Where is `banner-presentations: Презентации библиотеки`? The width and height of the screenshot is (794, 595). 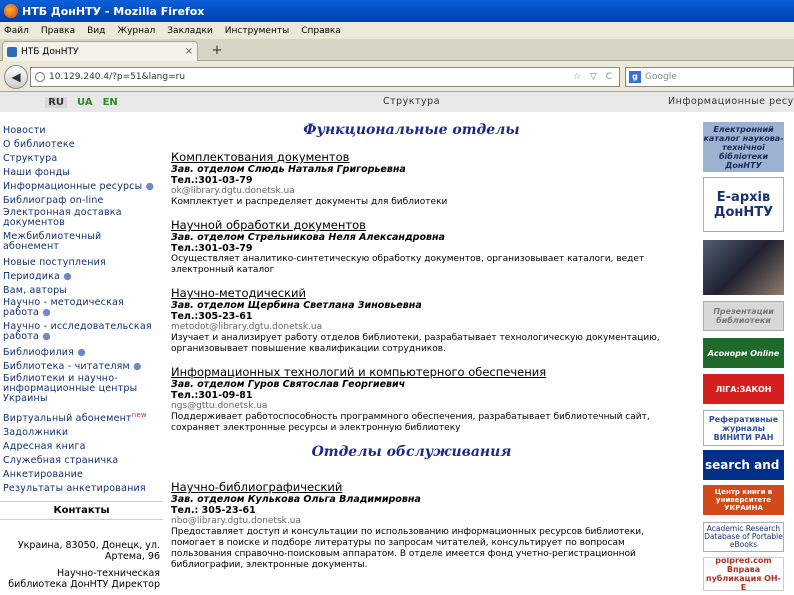 banner-presentations: Презентации библиотеки is located at coordinates (743, 316).